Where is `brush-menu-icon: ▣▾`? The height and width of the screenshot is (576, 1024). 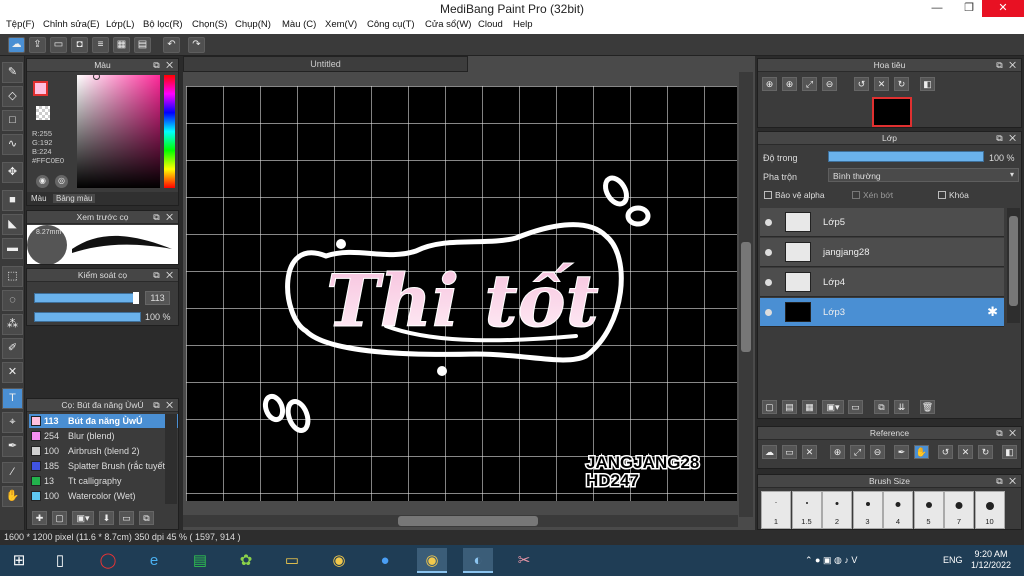
brush-menu-icon: ▣▾ is located at coordinates (83, 518).